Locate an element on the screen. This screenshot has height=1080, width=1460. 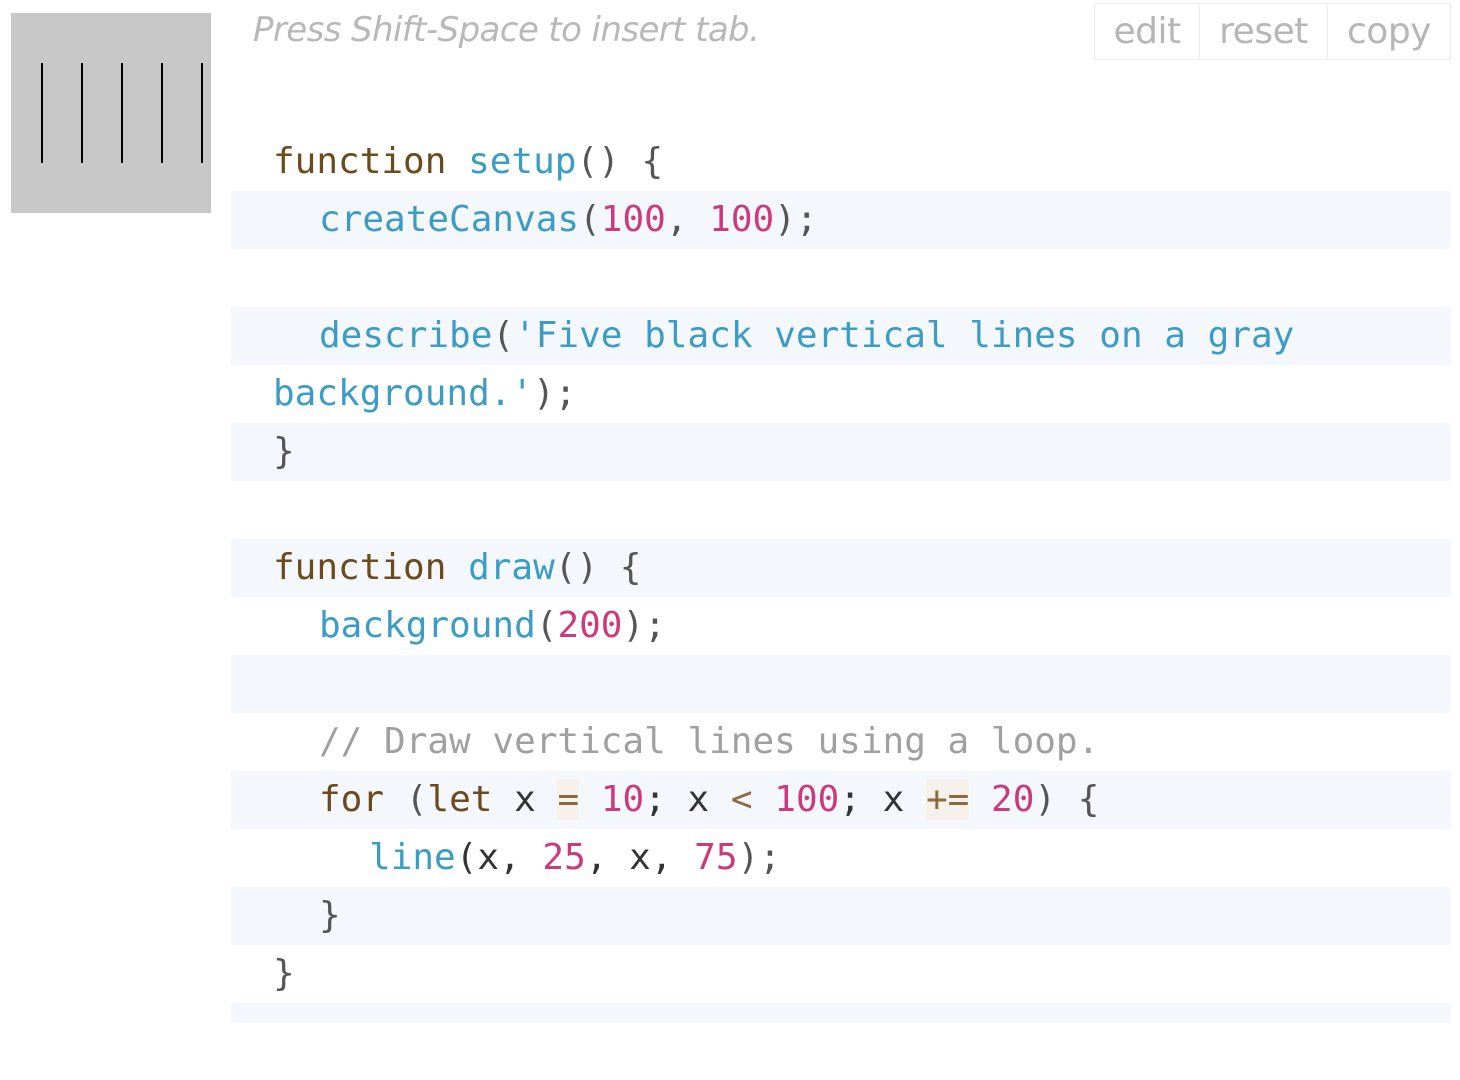
editor-toolbar: edit reset copy is located at coordinates (1272, 31).